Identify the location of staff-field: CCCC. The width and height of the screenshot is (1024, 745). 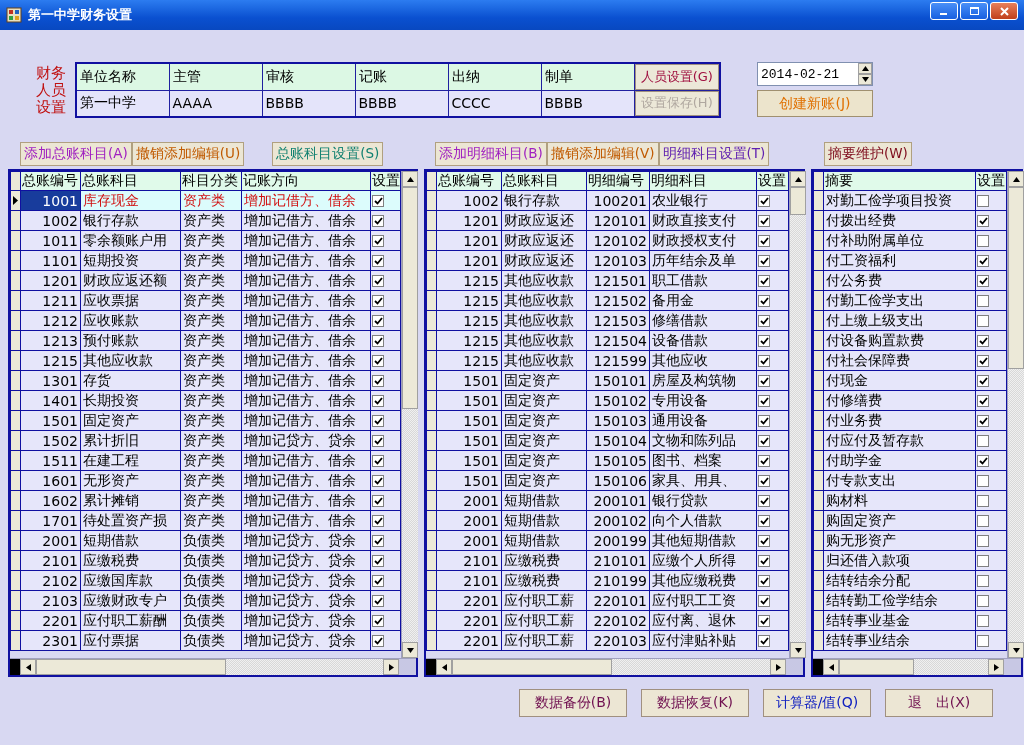
(494, 103).